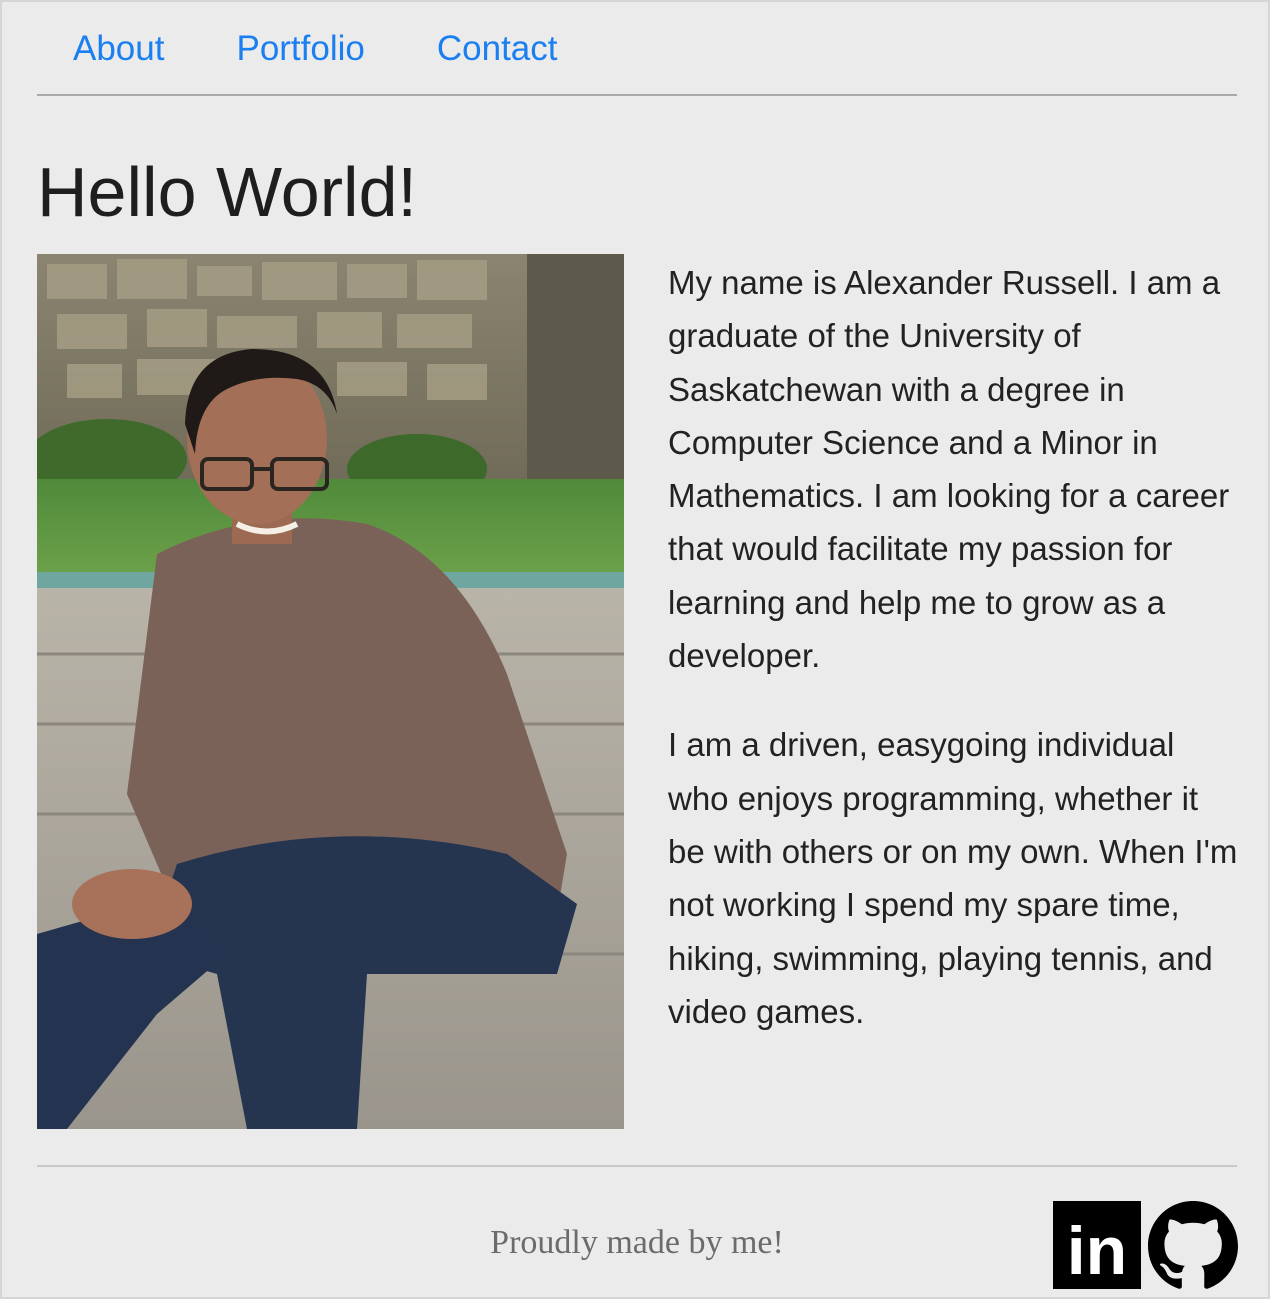 This screenshot has height=1299, width=1270. Describe the element at coordinates (637, 1166) in the screenshot. I see `footer-divider` at that location.